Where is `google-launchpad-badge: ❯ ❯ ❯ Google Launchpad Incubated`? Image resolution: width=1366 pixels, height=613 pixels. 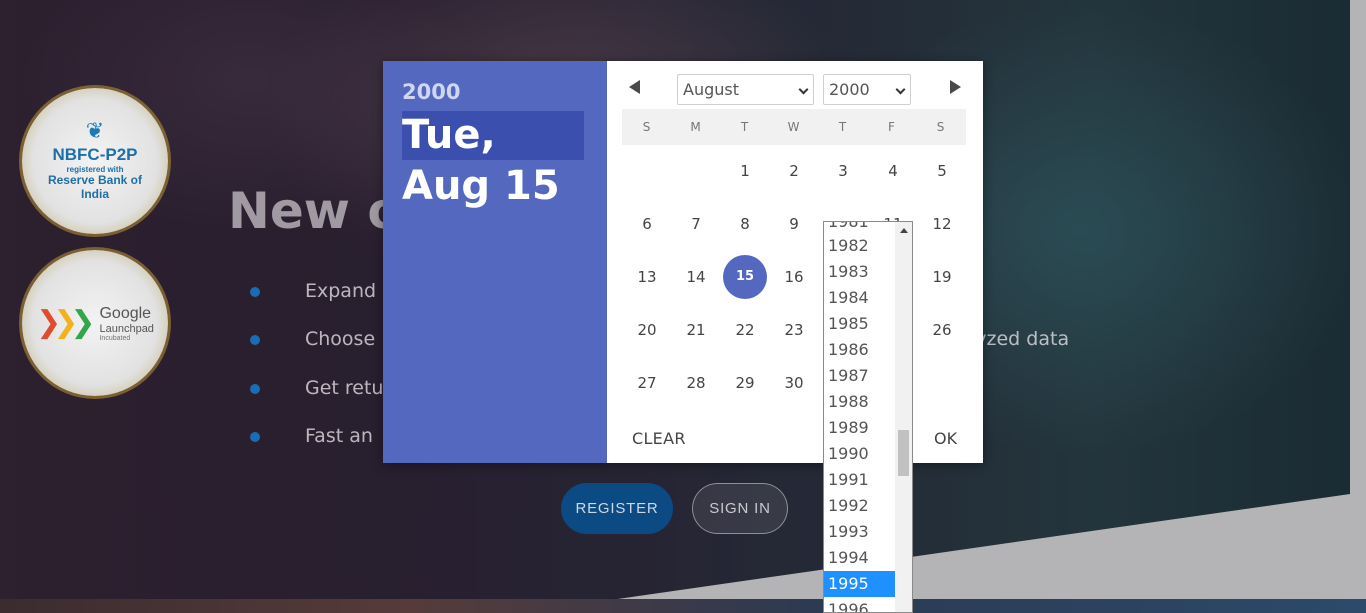 google-launchpad-badge: ❯ ❯ ❯ Google Launchpad Incubated is located at coordinates (95, 323).